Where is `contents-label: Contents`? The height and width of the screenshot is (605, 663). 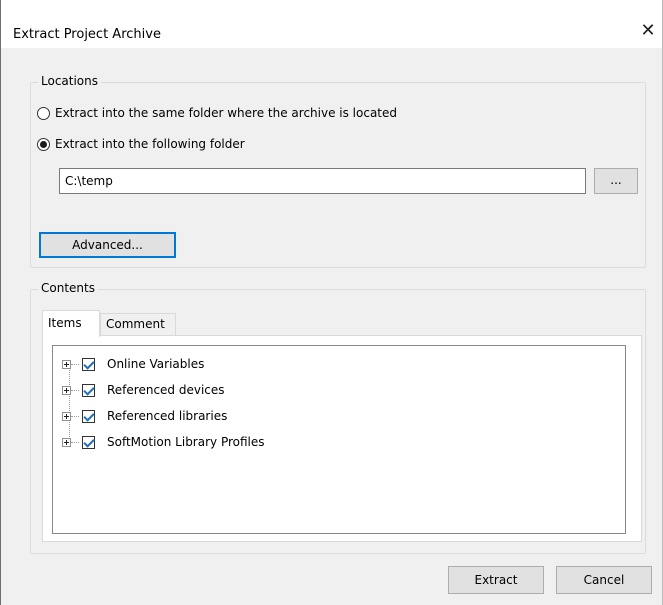
contents-label: Contents is located at coordinates (68, 288).